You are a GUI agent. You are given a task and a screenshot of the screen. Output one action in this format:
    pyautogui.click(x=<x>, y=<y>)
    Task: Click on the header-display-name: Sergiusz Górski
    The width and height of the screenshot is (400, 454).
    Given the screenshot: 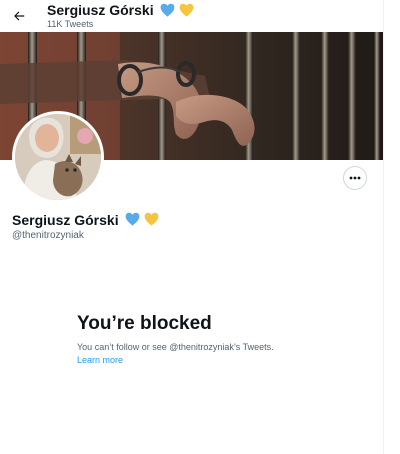 What is the action you would take?
    pyautogui.click(x=100, y=10)
    